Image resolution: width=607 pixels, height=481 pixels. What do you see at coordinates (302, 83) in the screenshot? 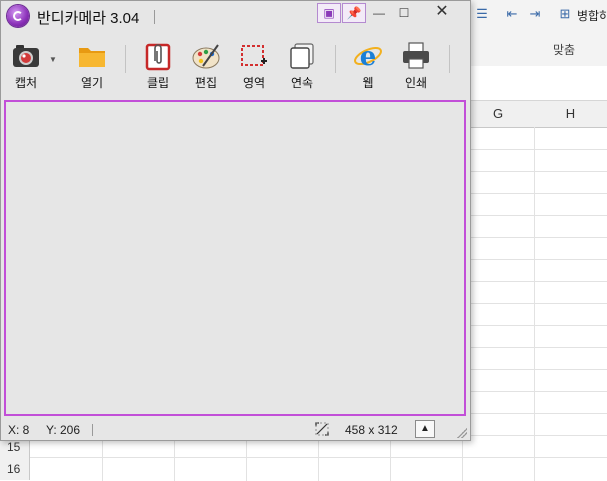
I see `continuous-label: 연속` at bounding box center [302, 83].